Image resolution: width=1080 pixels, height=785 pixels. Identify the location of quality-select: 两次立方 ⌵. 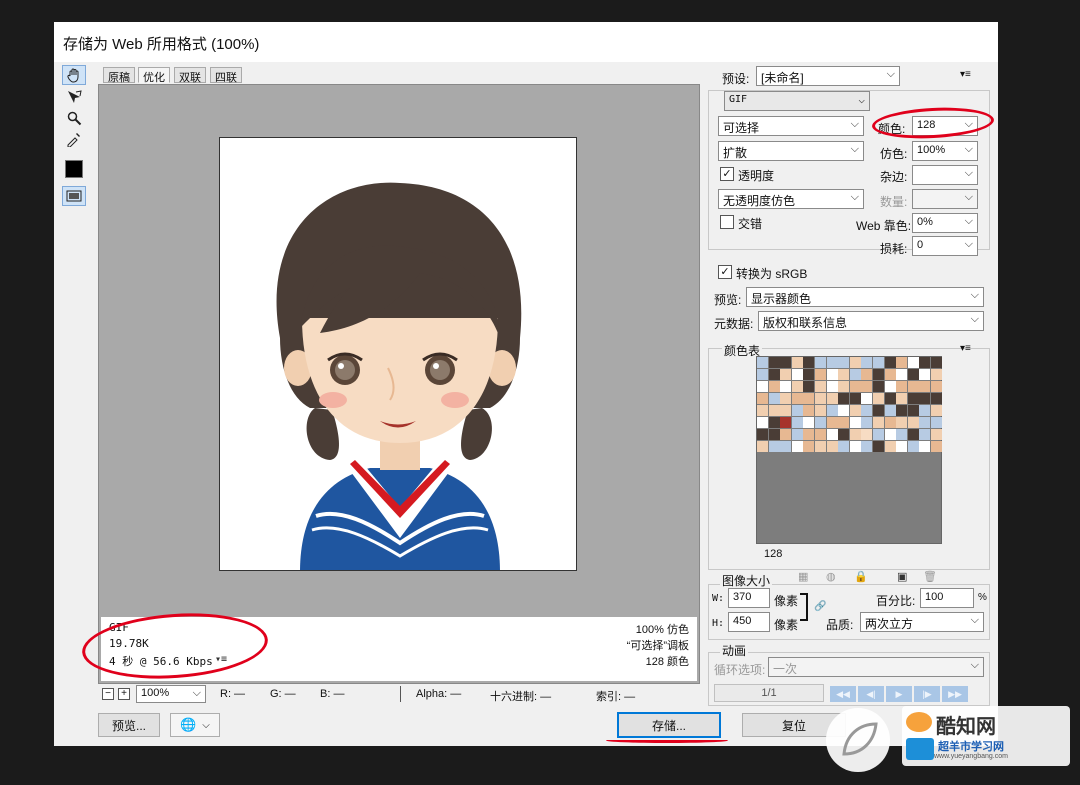
(922, 622).